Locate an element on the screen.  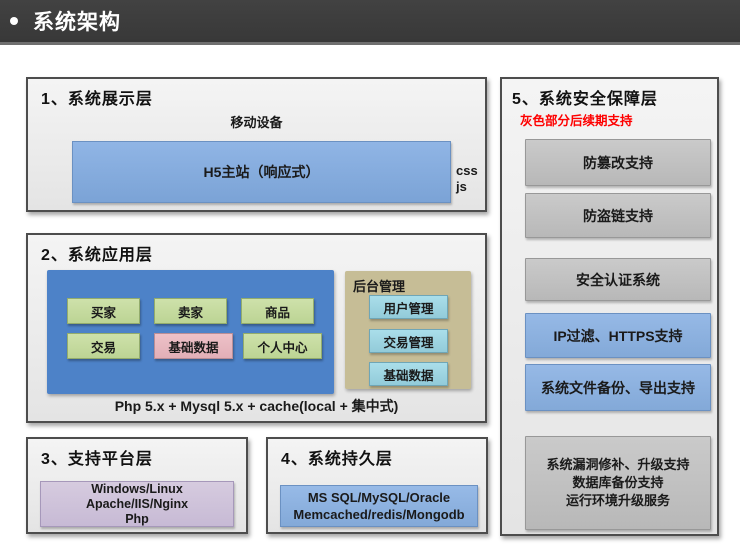
platform-server-line: Apache/IIS/Nginx is located at coordinates (137, 503).